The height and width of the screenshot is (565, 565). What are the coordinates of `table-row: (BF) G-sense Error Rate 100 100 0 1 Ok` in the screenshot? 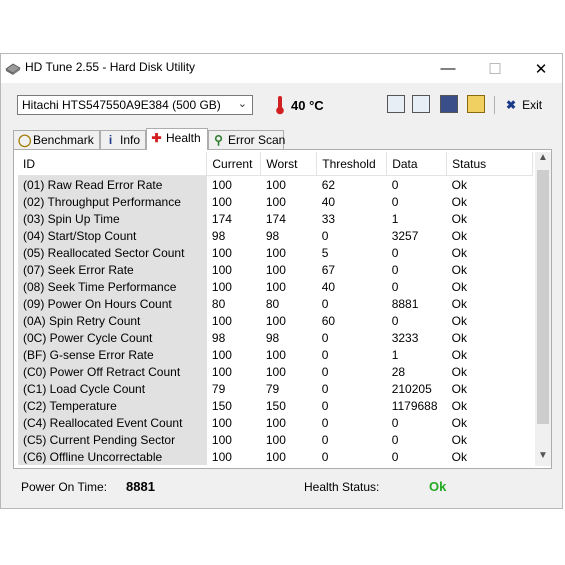 It's located at (275, 354).